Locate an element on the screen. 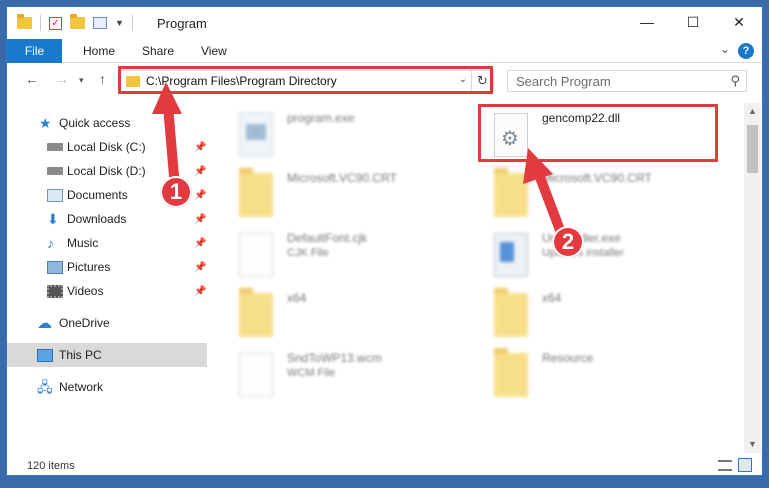 Image resolution: width=769 pixels, height=488 pixels. arrow-2-head is located at coordinates (538, 166).